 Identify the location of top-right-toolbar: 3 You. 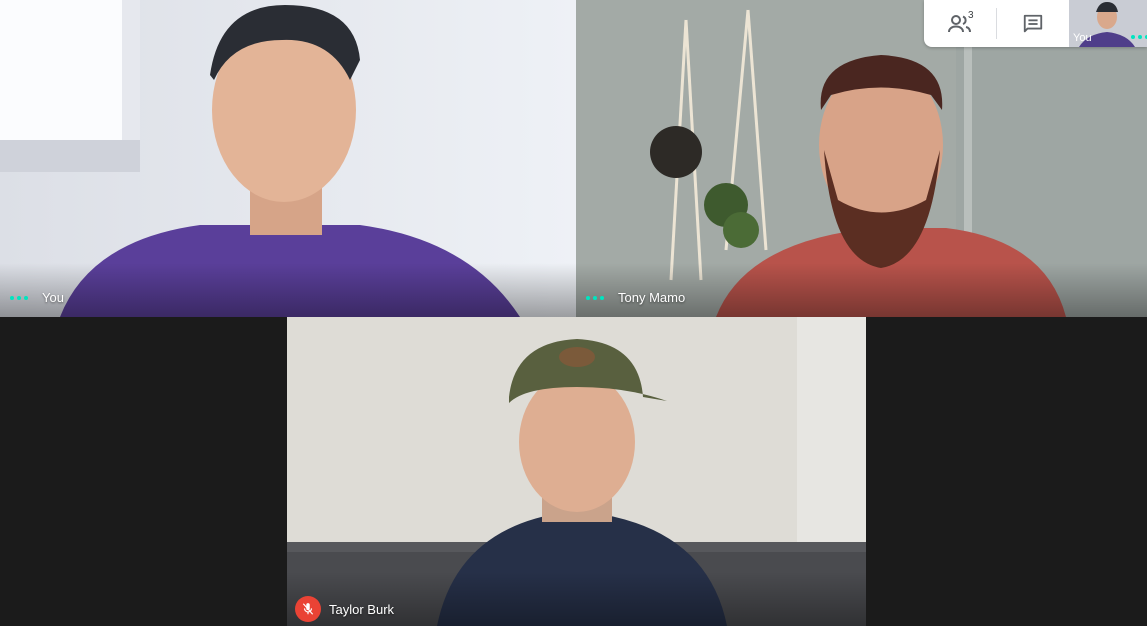
(1035, 23).